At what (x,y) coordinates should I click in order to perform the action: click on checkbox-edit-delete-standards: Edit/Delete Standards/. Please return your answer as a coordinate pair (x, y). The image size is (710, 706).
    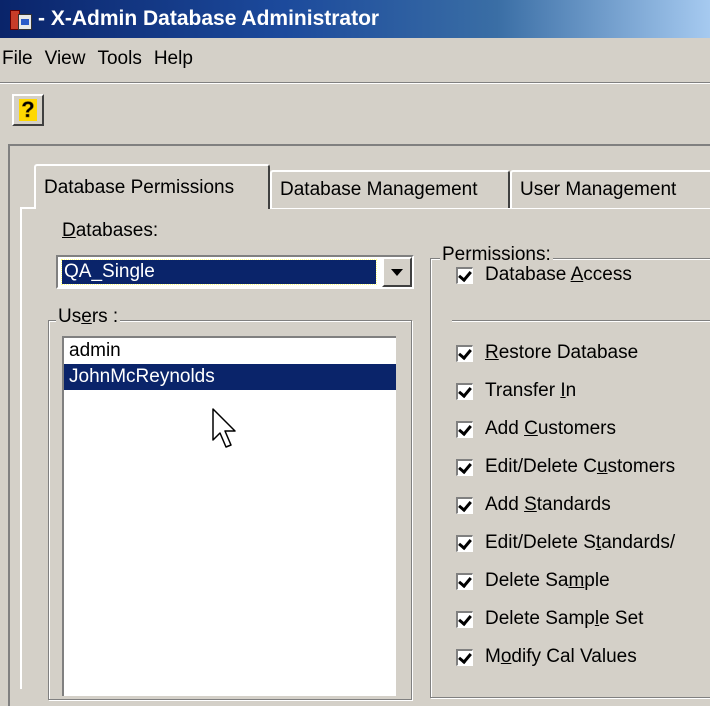
    Looking at the image, I should click on (565, 543).